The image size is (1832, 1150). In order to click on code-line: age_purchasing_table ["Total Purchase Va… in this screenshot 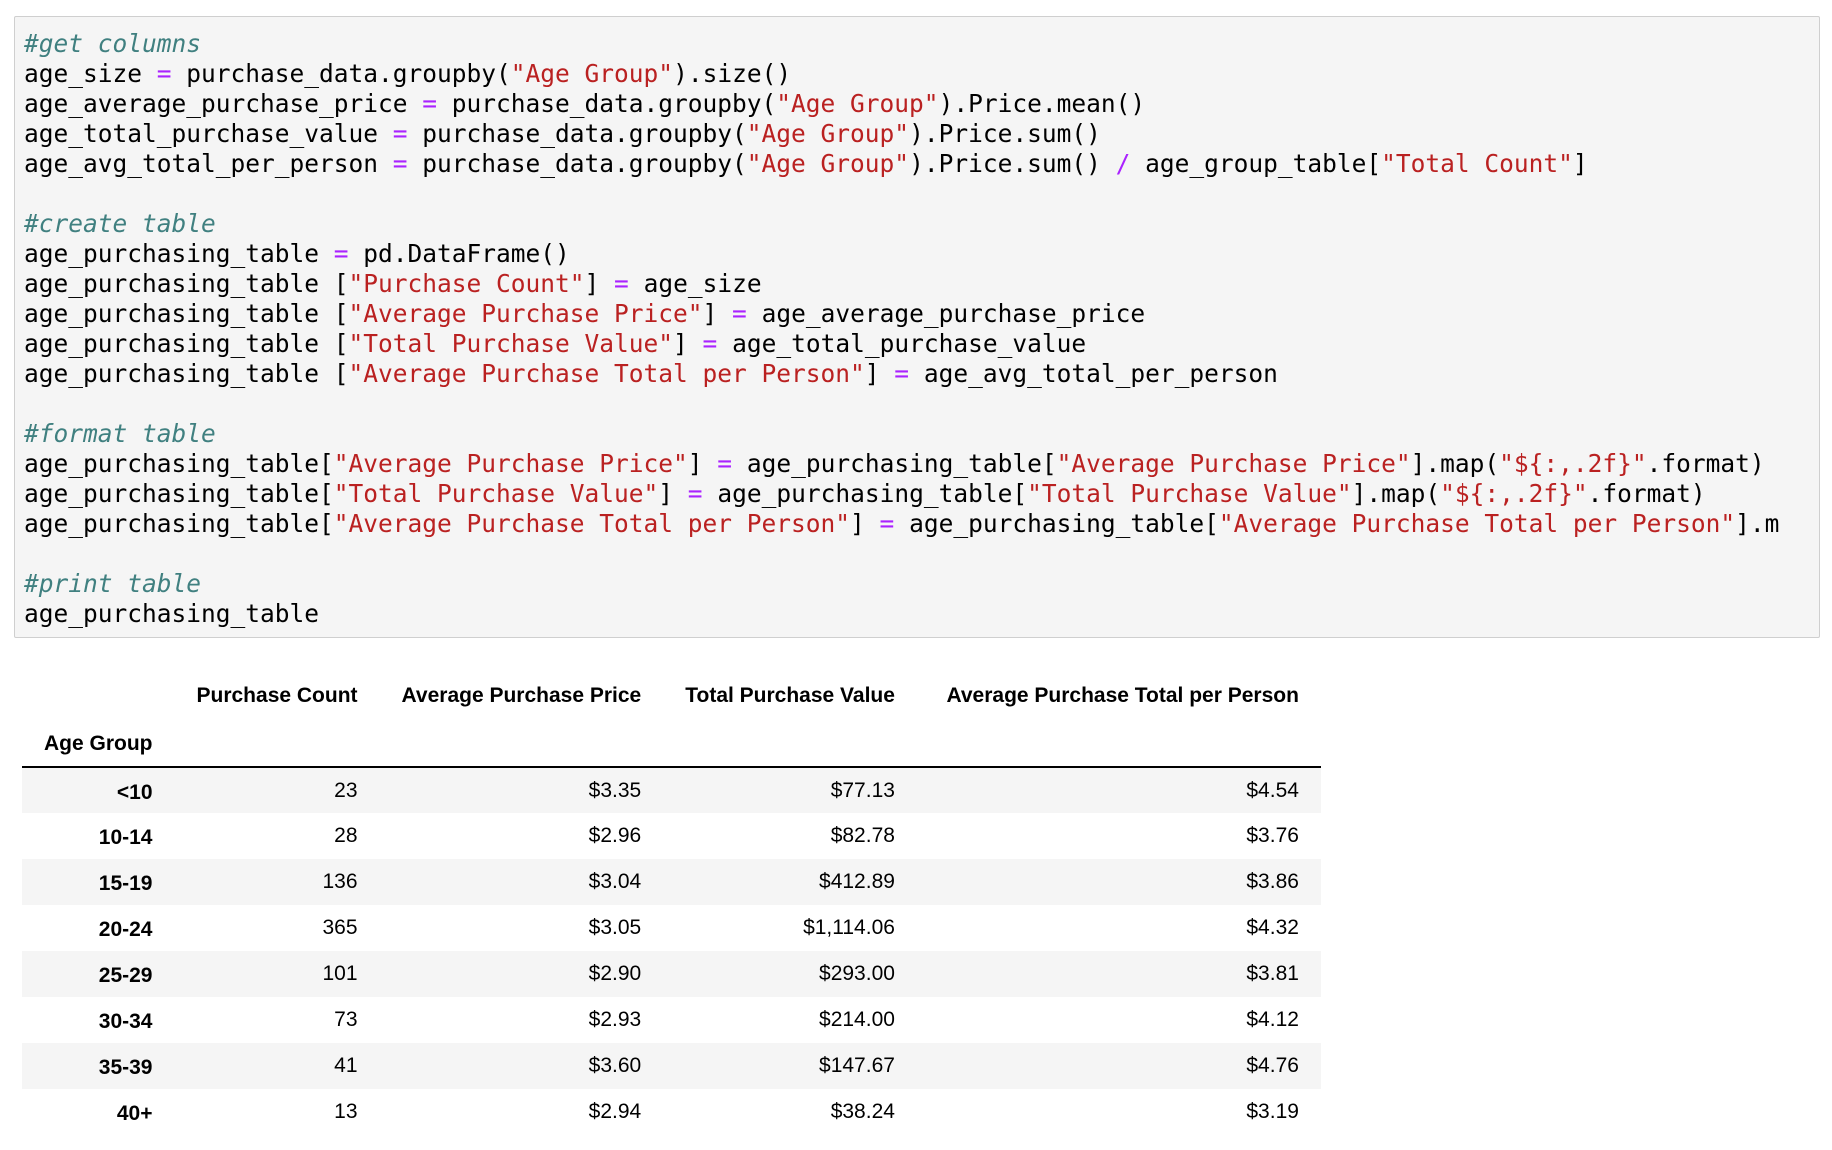, I will do `click(901, 344)`.